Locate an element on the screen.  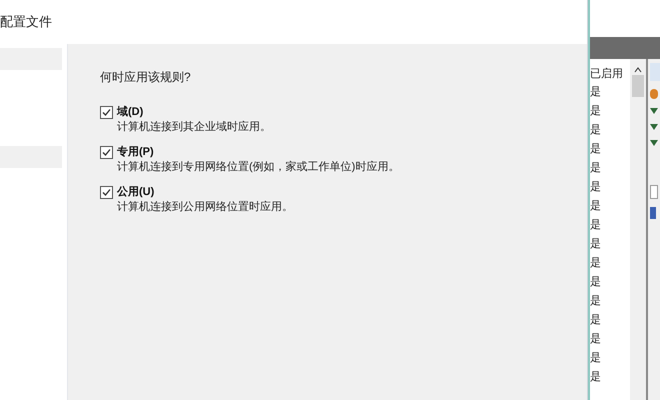
option-label: 专用(P) is located at coordinates (136, 152).